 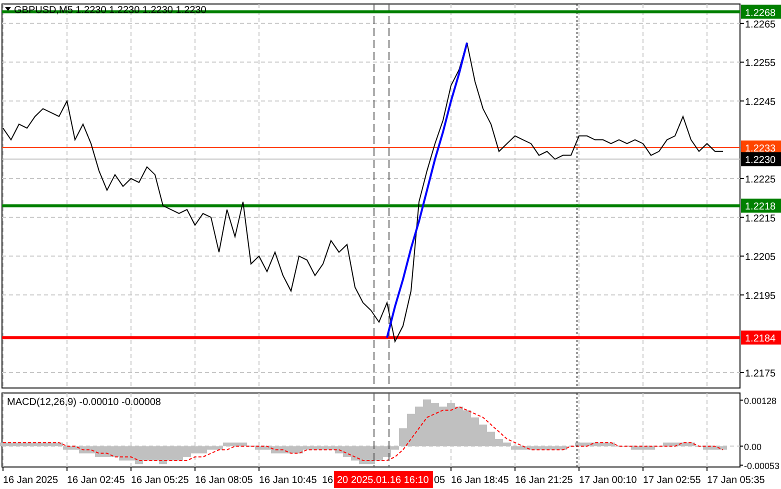 What do you see at coordinates (390, 480) in the screenshot?
I see `crosshair-time-value: 2025.01.16 16:10` at bounding box center [390, 480].